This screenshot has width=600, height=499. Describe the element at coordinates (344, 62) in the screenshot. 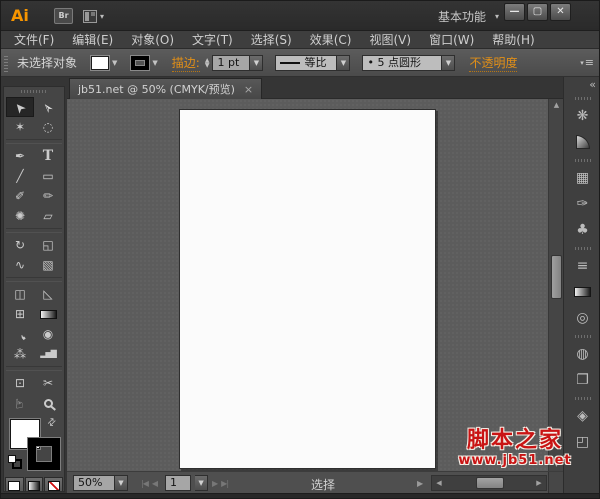

I see `width-profile-dropdown-button: ▼` at that location.